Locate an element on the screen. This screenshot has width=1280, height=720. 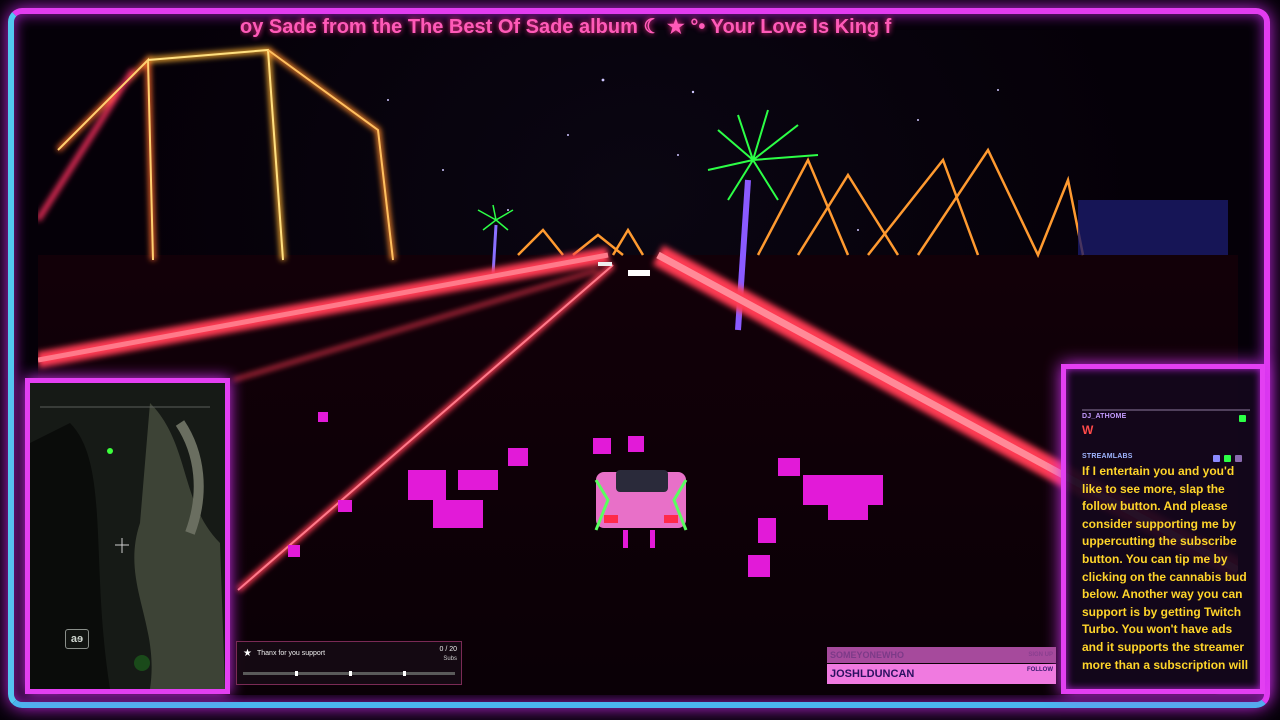
webcam-feed is located at coordinates (127, 536).